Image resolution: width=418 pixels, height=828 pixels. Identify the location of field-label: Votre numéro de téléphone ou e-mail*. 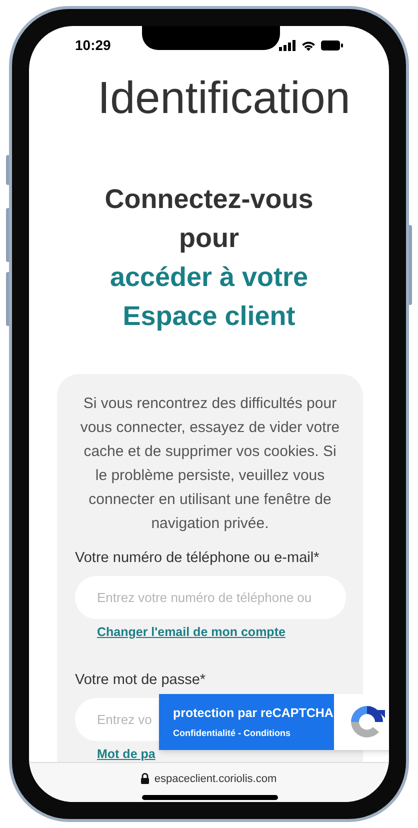
(197, 558).